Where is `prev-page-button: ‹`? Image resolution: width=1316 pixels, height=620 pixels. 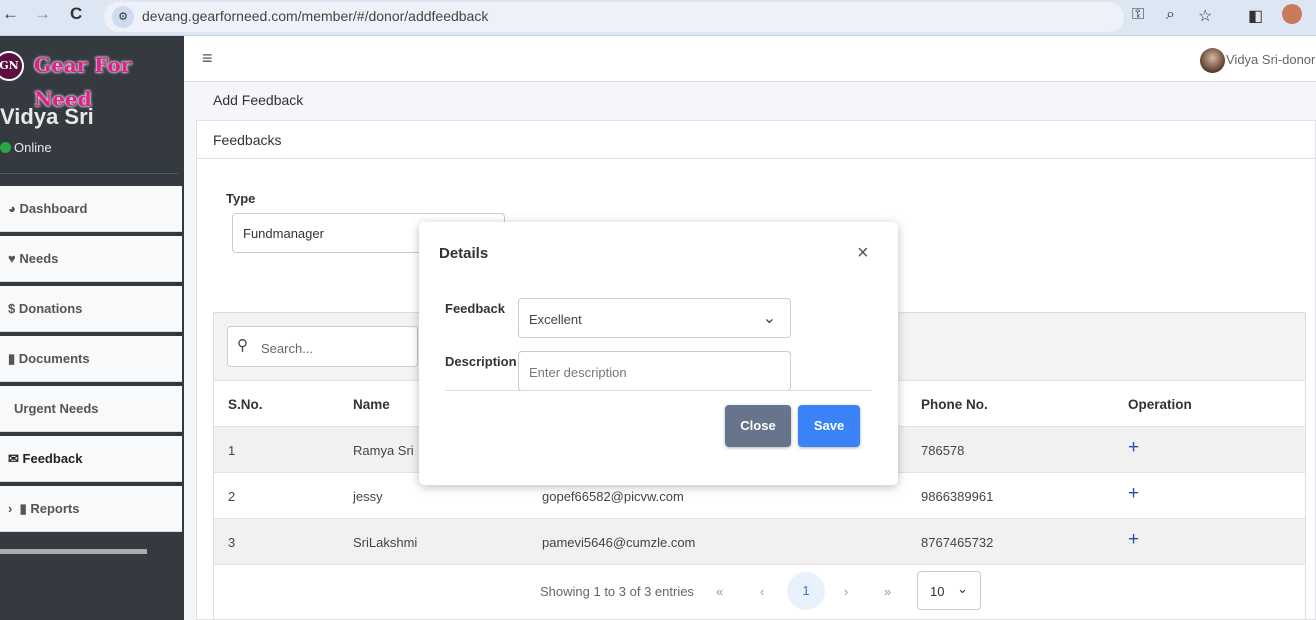
prev-page-button: ‹ is located at coordinates (762, 591).